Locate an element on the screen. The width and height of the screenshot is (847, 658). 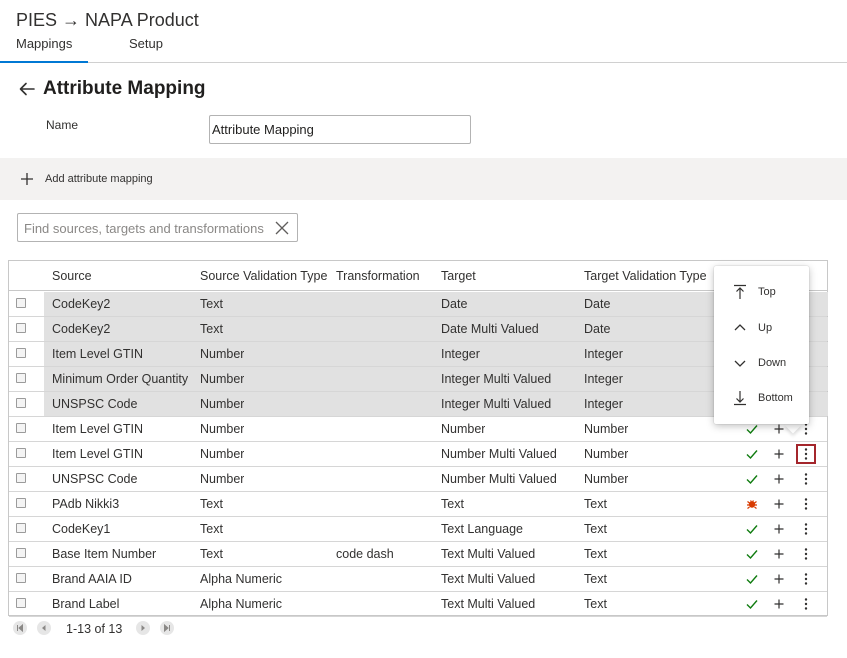
column-header-transformation: Transformation is located at coordinates (378, 276).